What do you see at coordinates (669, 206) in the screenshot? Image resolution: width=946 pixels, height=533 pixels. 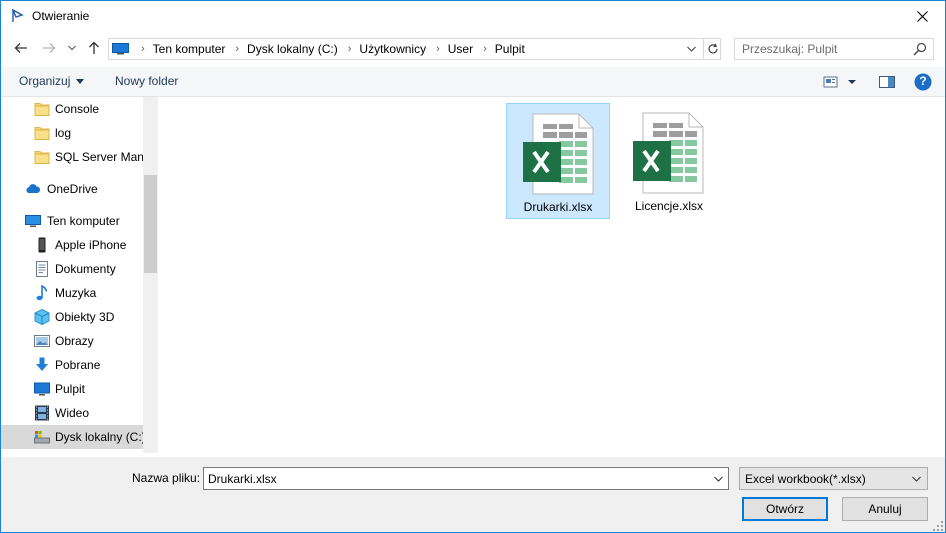 I see `file-name: Licencje.xlsx` at bounding box center [669, 206].